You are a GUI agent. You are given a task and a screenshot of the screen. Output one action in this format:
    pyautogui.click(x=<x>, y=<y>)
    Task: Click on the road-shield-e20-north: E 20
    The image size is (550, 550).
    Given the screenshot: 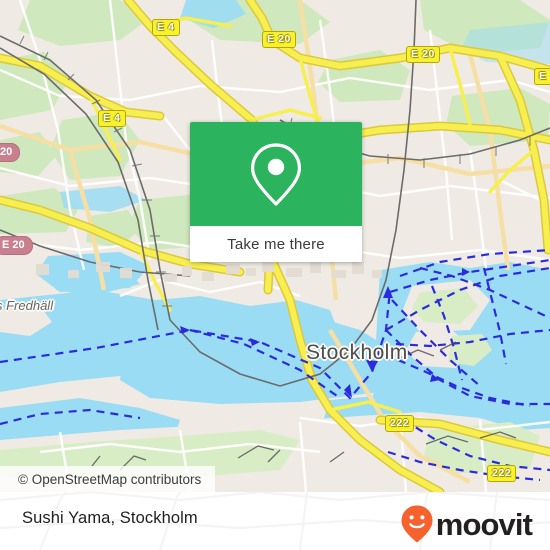 What is the action you would take?
    pyautogui.click(x=279, y=39)
    